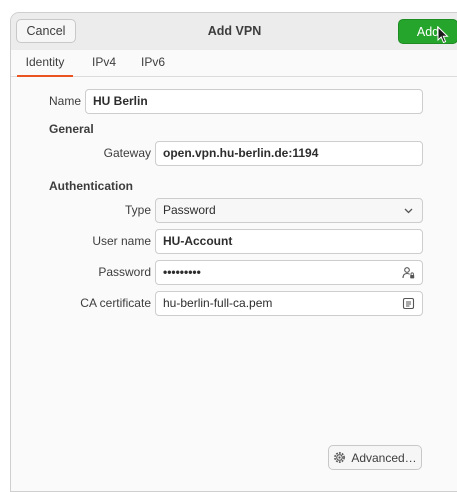 The height and width of the screenshot is (492, 457). I want to click on chevron-down-icon, so click(408, 211).